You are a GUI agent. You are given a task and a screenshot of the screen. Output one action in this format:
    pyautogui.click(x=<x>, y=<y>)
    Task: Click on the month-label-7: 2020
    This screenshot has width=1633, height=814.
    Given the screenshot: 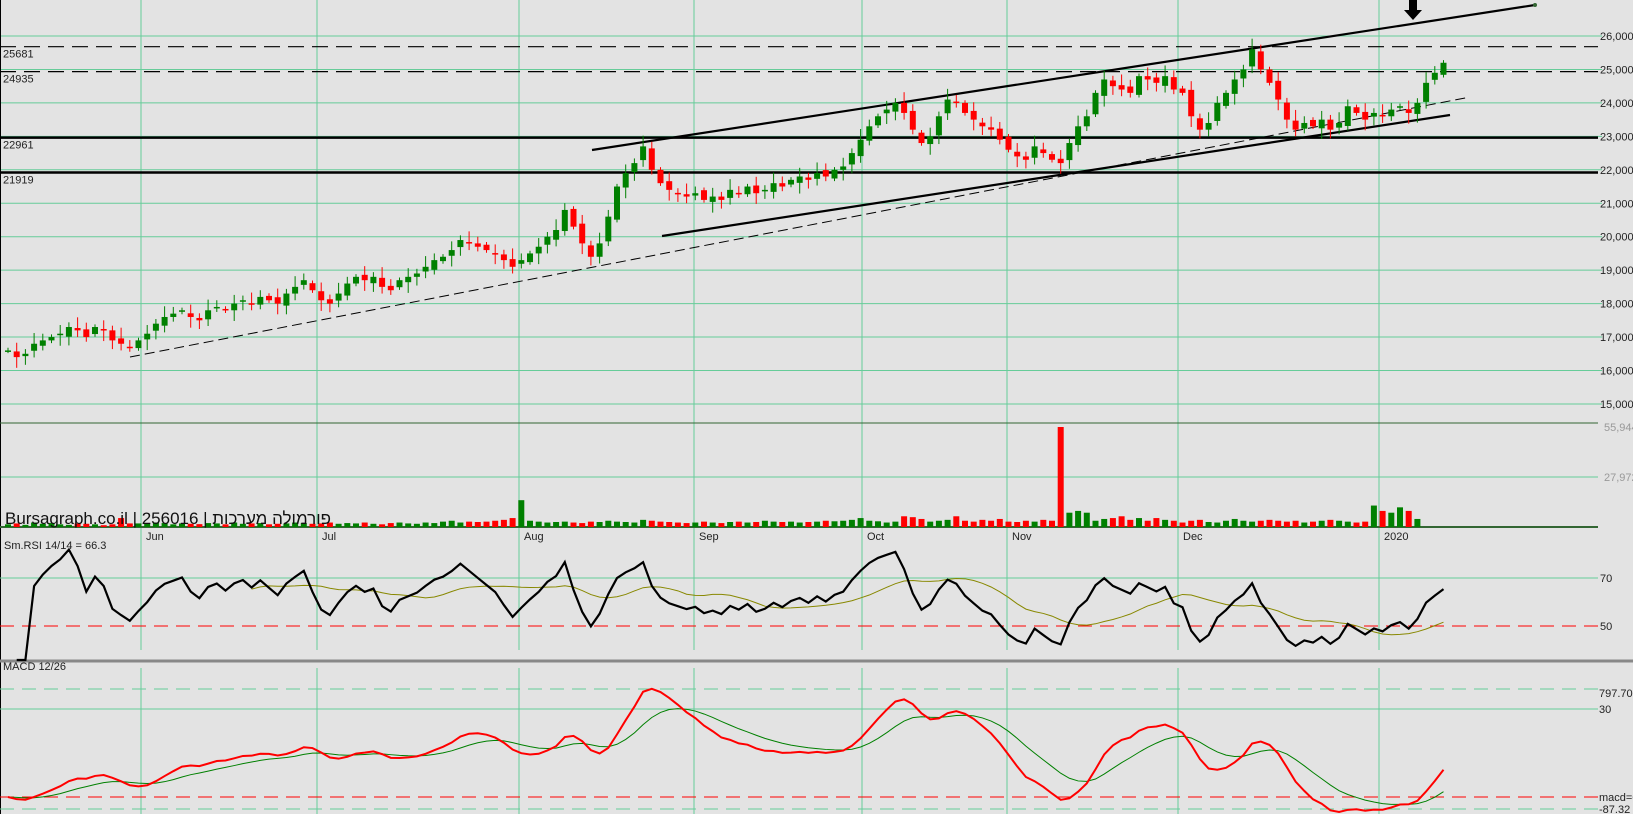 What is the action you would take?
    pyautogui.click(x=1396, y=537)
    